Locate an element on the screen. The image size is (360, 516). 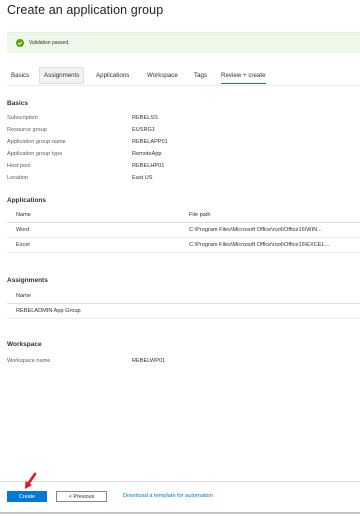
field-value: EUSRG1 is located at coordinates (144, 130).